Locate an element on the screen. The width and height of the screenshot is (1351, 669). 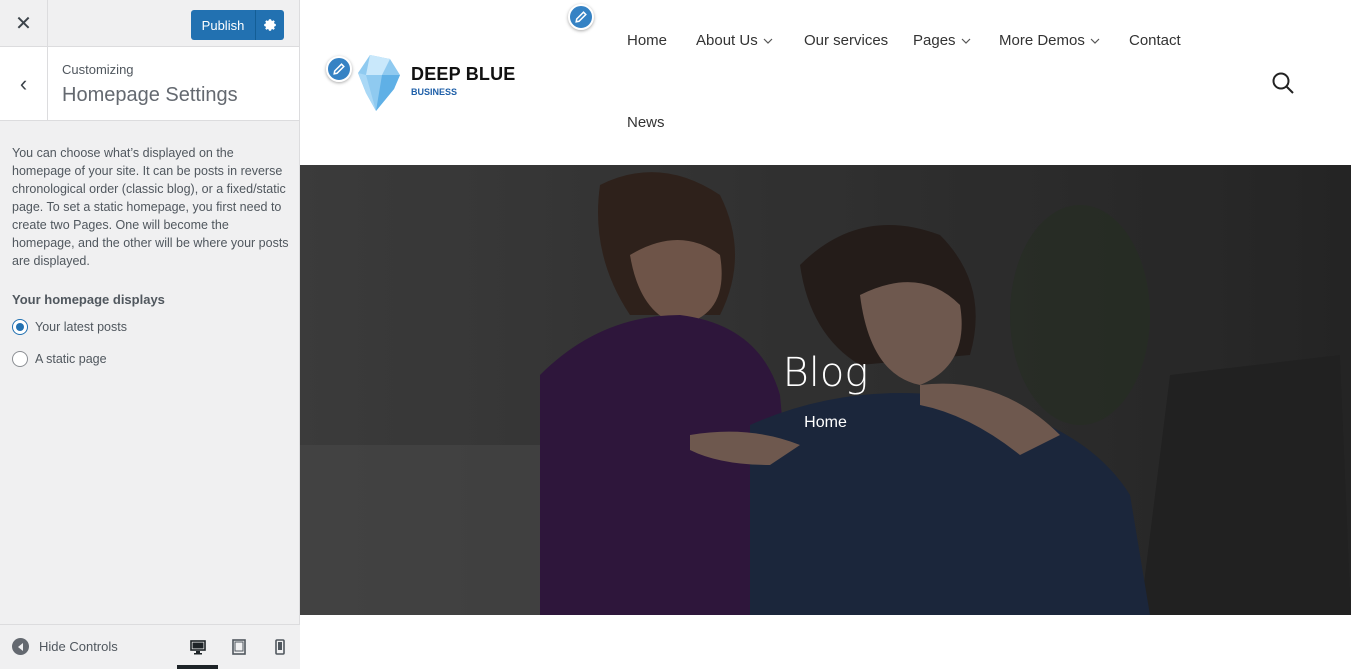
nav-item-about-us: About Us is located at coordinates (734, 40).